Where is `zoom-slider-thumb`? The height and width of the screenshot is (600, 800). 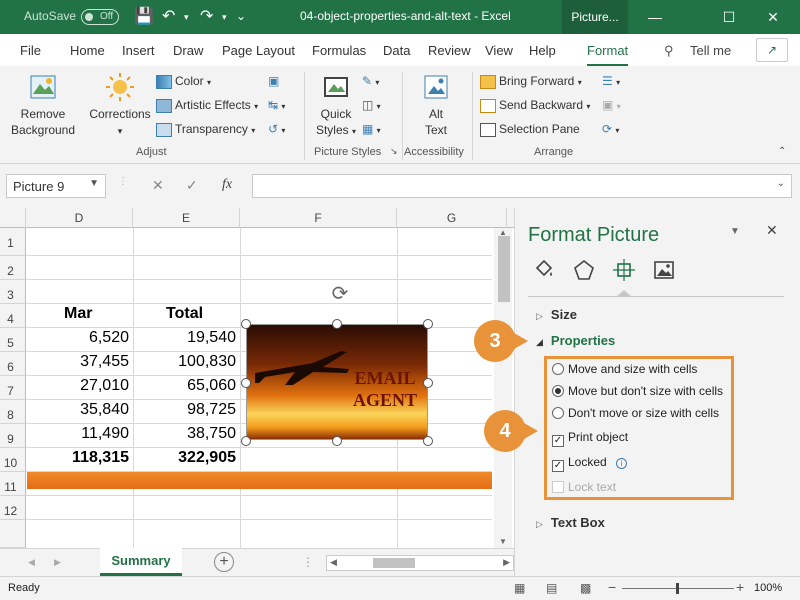
zoom-slider-thumb is located at coordinates (677, 588).